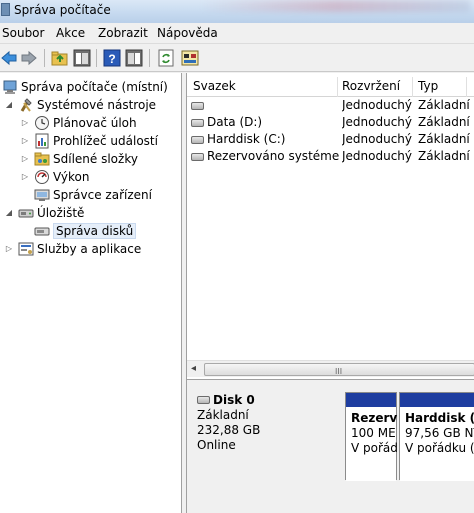  What do you see at coordinates (42, 177) in the screenshot?
I see `performance-icon` at bounding box center [42, 177].